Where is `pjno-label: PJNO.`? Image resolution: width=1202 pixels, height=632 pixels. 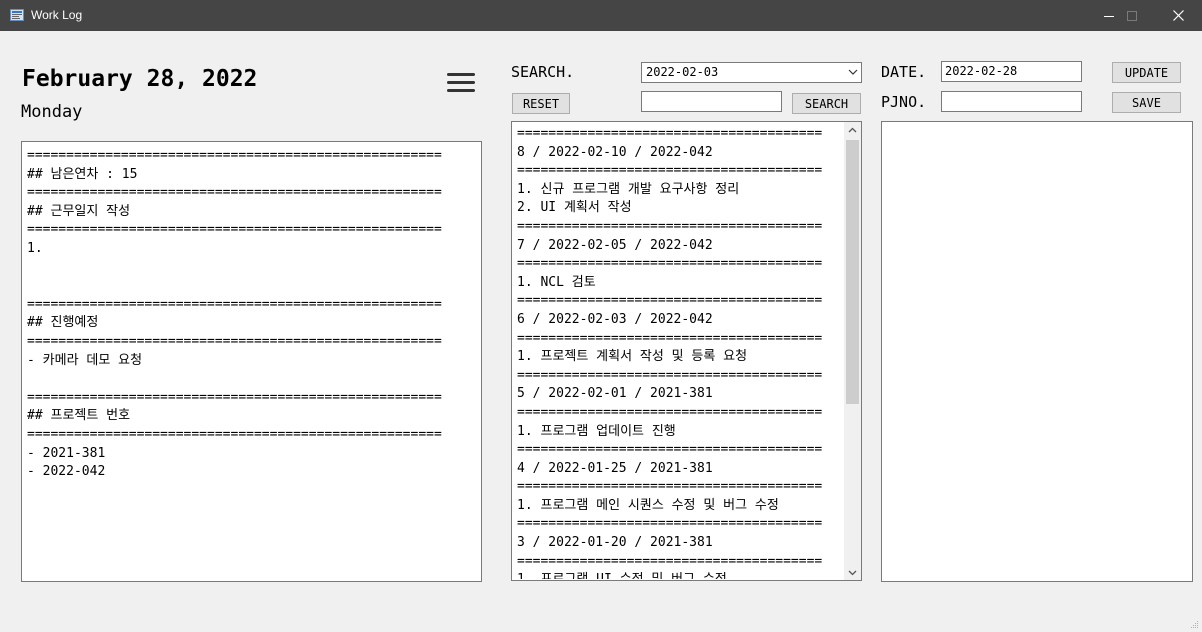 pjno-label: PJNO. is located at coordinates (904, 102).